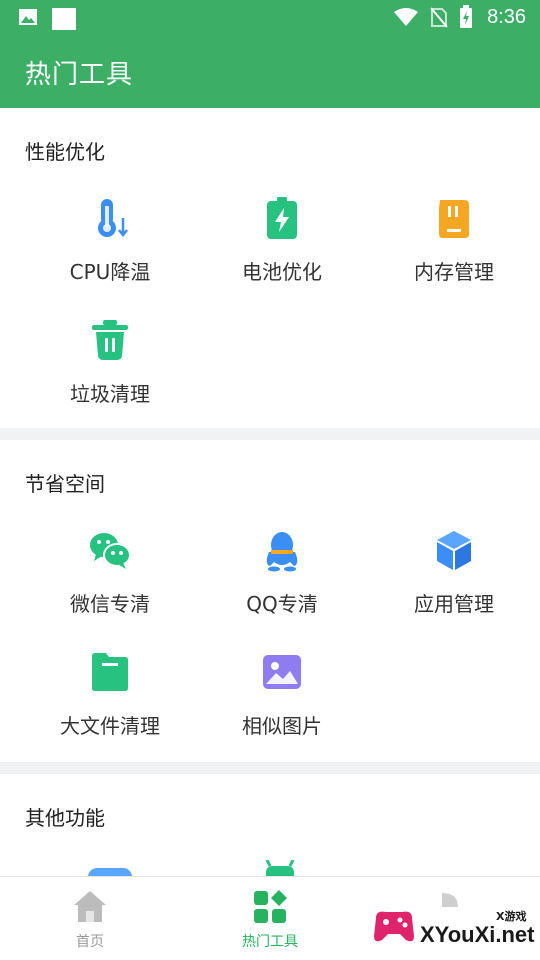 This screenshot has width=540, height=960. I want to click on tile-label: 电池优化, so click(282, 272).